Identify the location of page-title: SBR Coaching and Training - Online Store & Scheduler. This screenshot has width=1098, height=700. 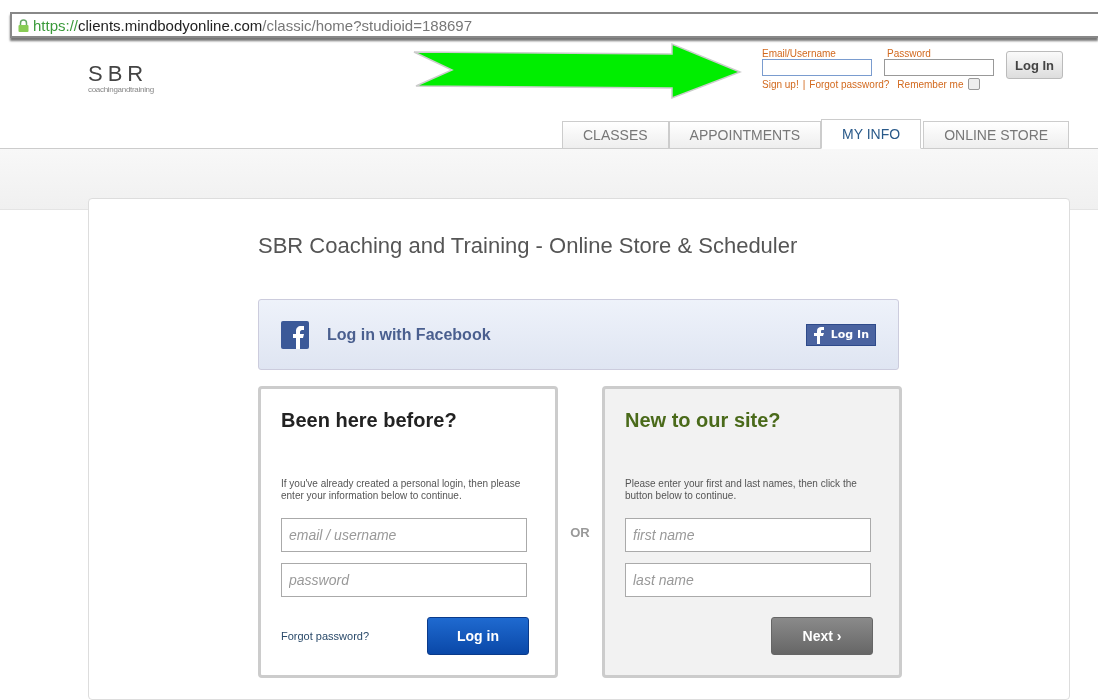
(528, 246).